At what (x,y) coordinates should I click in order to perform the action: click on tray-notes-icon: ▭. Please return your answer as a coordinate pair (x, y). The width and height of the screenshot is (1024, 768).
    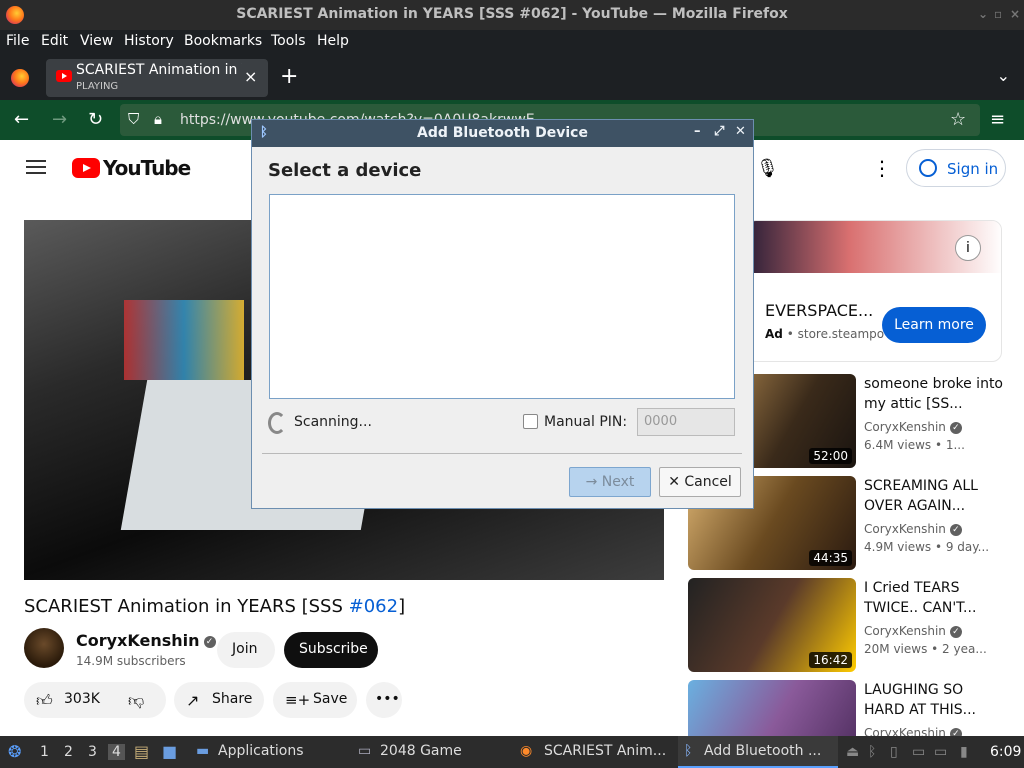
    Looking at the image, I should click on (918, 752).